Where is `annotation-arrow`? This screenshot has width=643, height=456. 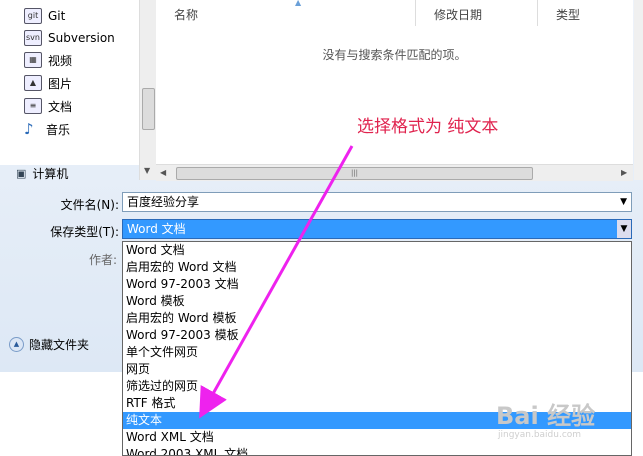
annotation-arrow is located at coordinates (276, 282).